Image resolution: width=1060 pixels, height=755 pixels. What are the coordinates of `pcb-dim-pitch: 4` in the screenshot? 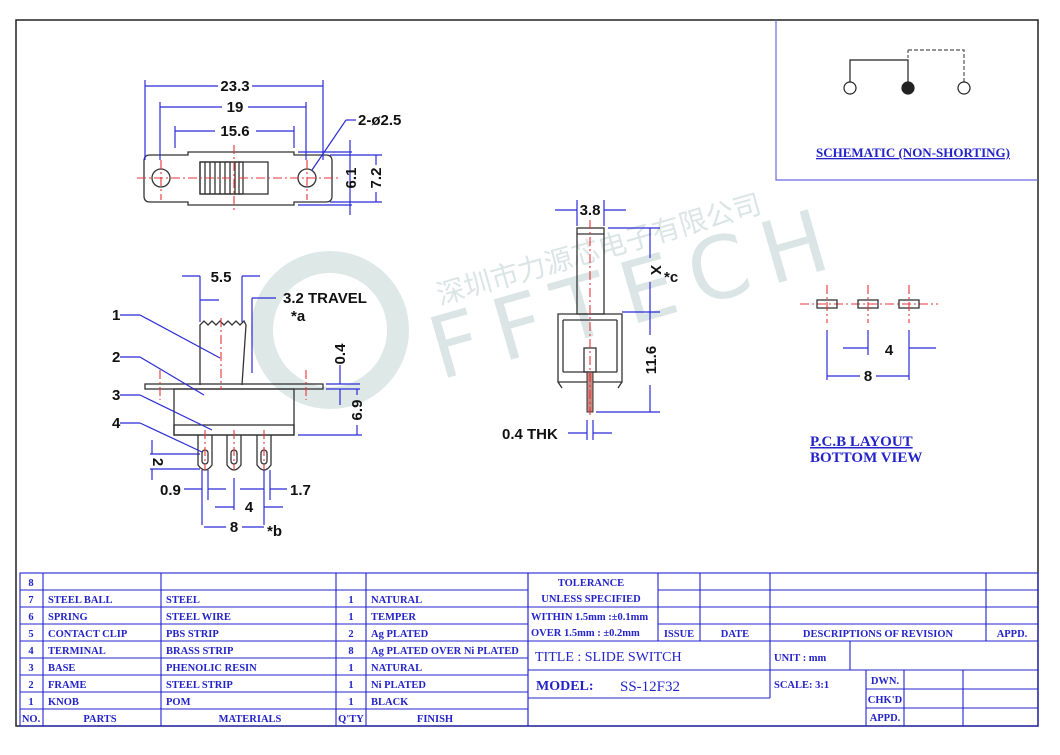 It's located at (889, 350).